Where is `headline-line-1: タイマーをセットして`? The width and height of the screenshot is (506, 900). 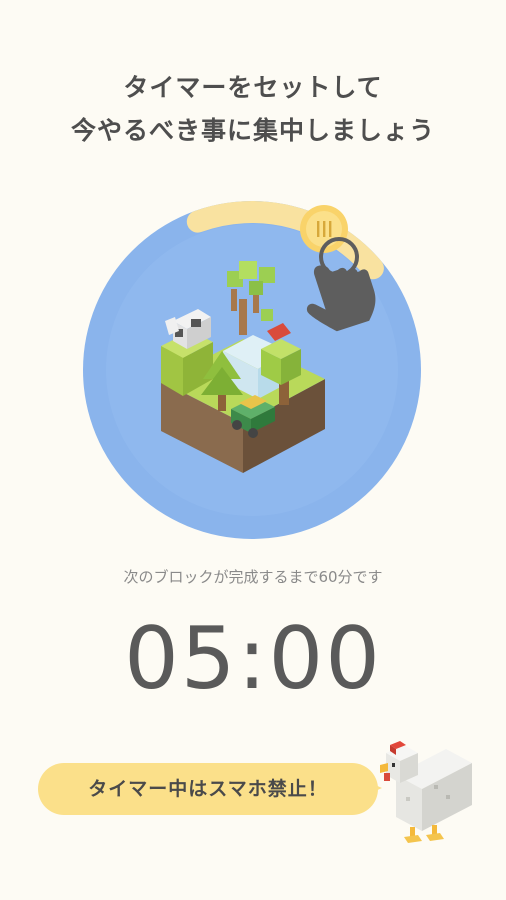 headline-line-1: タイマーをセットして is located at coordinates (253, 87).